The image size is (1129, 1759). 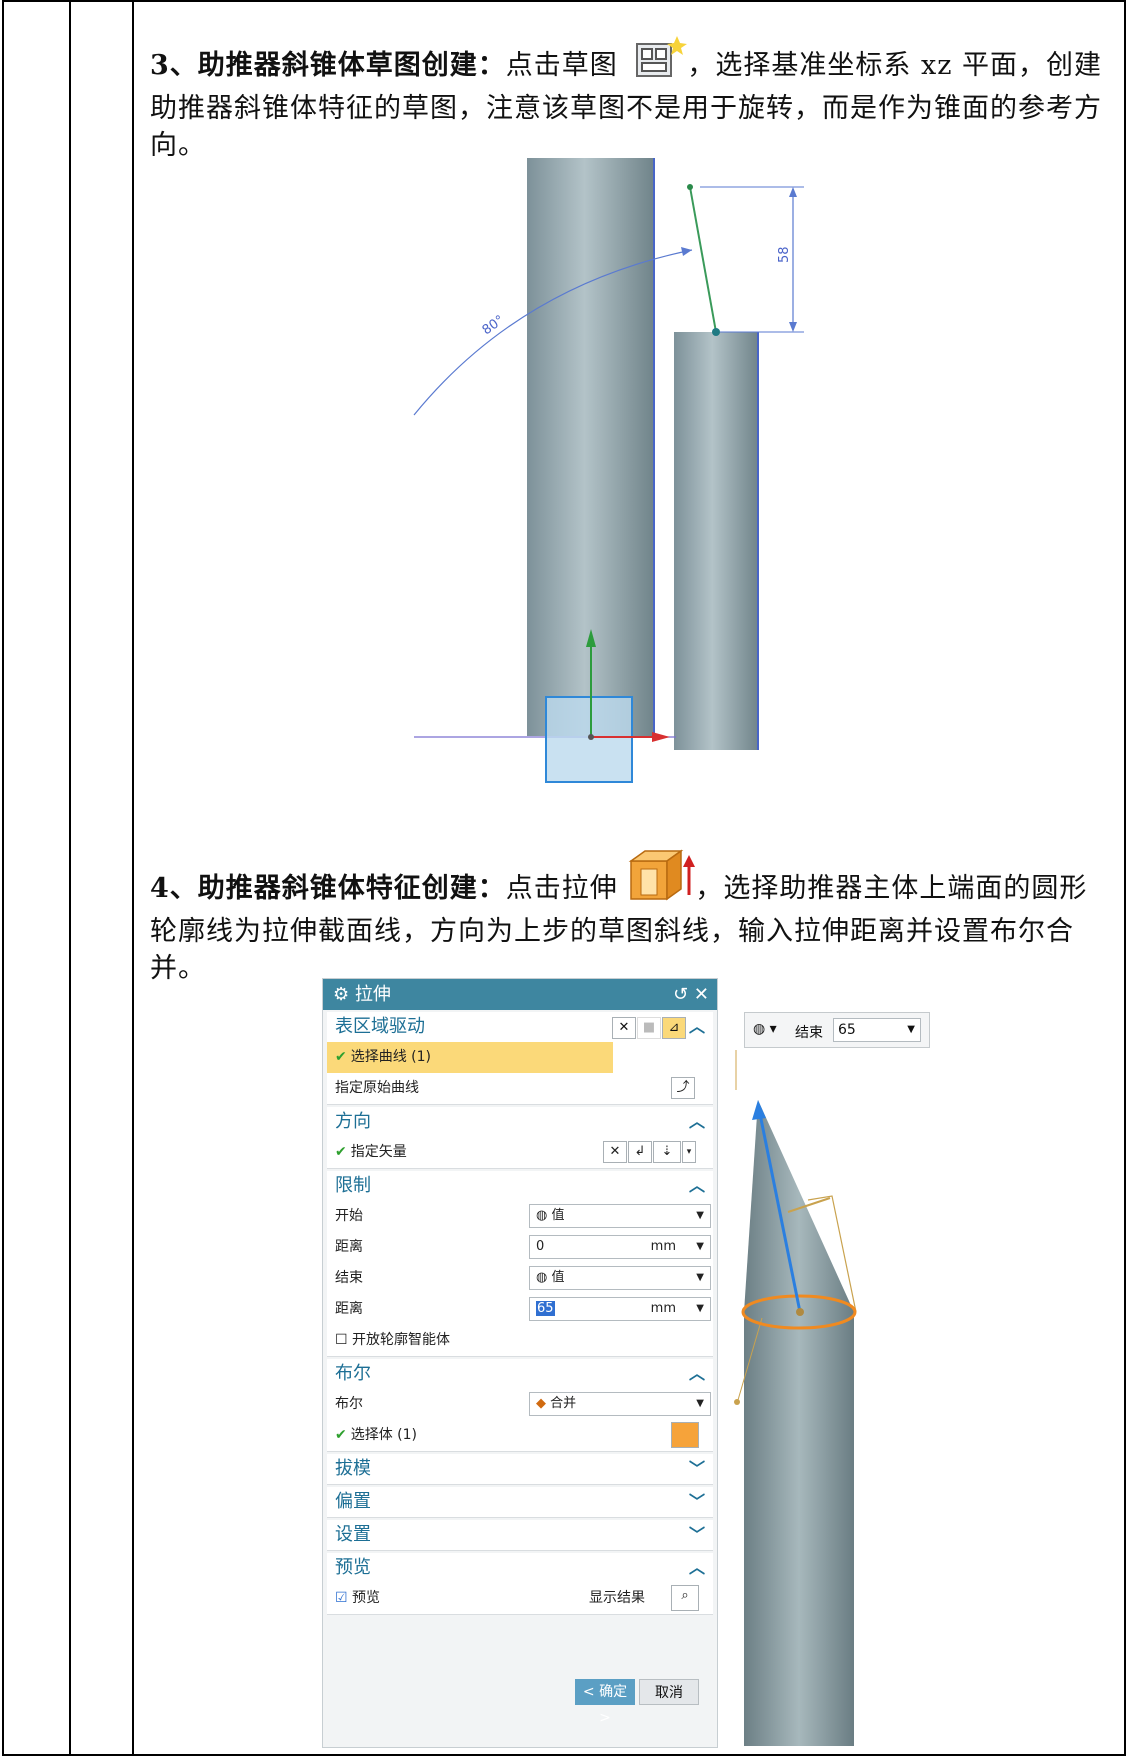 What do you see at coordinates (620, 1309) in the screenshot?
I see `end-distance-input: 65 mm ▼` at bounding box center [620, 1309].